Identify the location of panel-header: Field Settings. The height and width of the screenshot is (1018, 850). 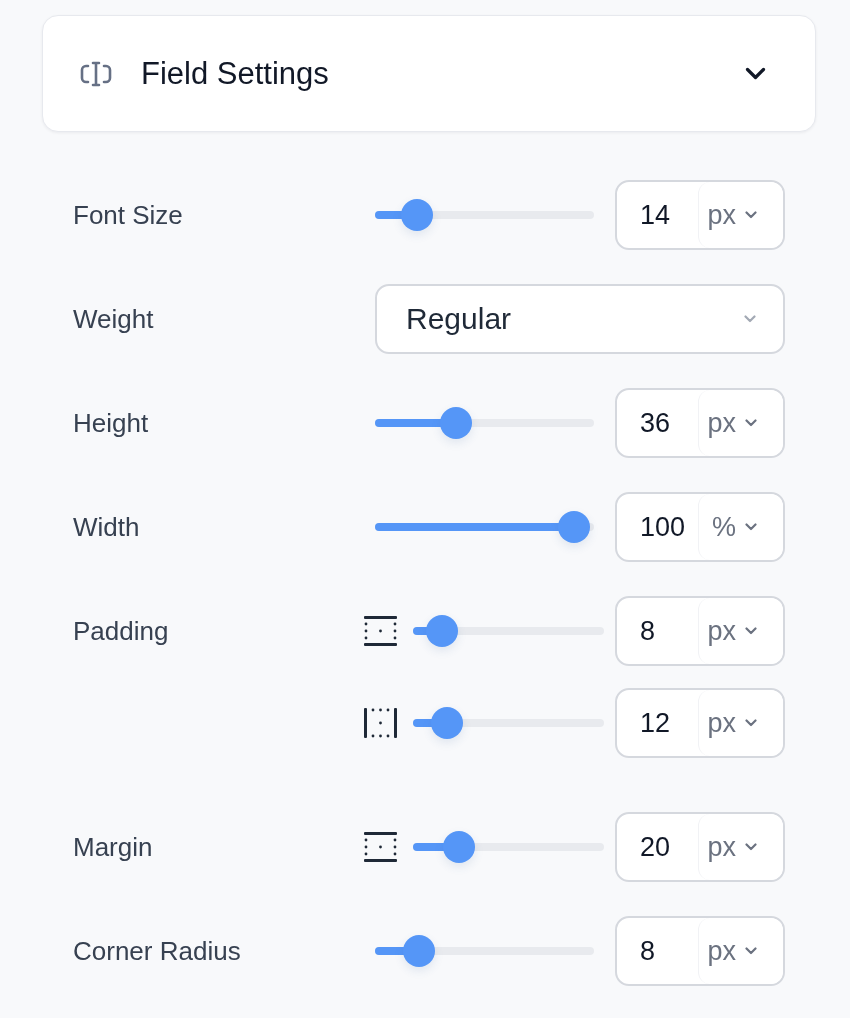
(429, 73).